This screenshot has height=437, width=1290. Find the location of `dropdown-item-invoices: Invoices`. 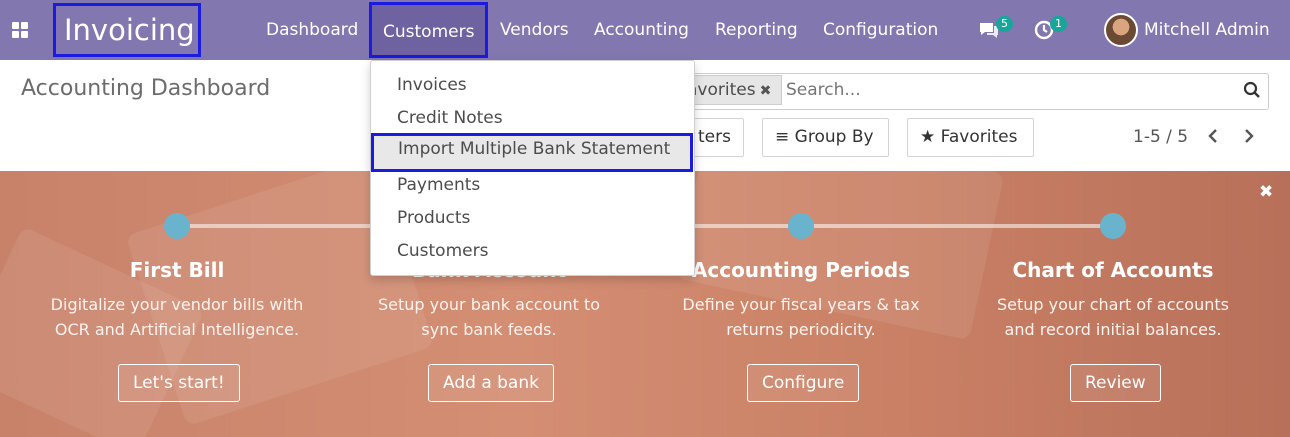

dropdown-item-invoices: Invoices is located at coordinates (532, 85).